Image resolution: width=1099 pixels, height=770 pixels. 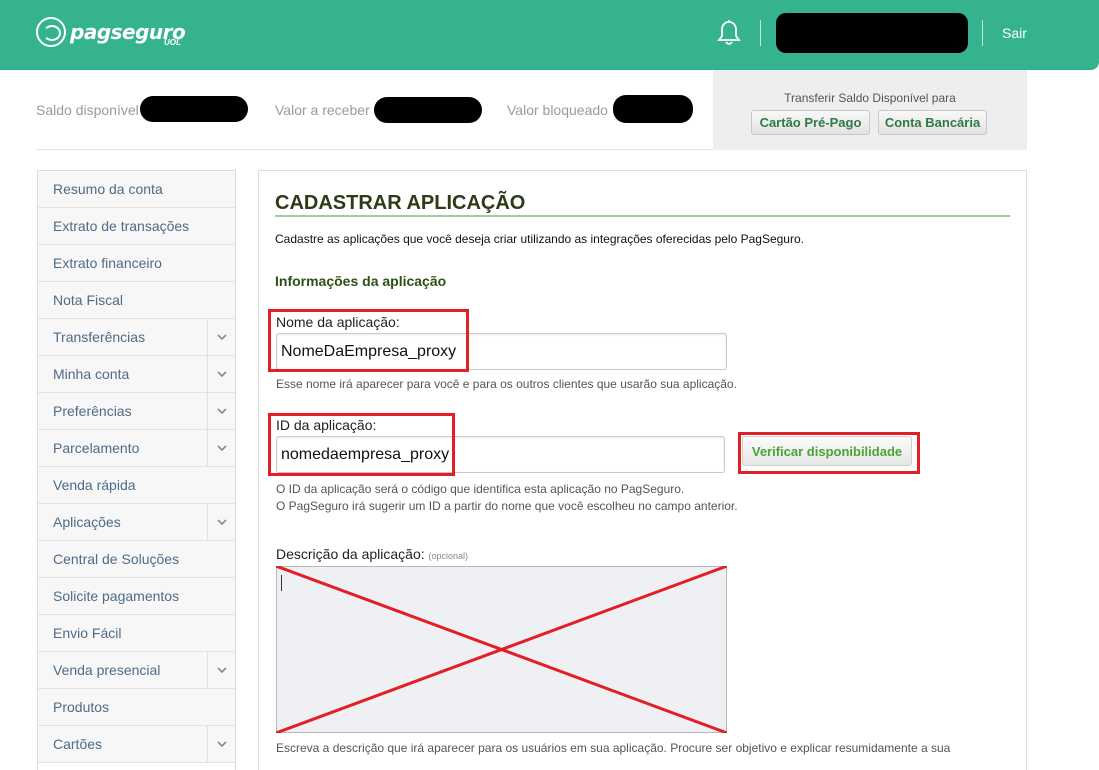 I want to click on highlight-box-verify, so click(x=829, y=453).